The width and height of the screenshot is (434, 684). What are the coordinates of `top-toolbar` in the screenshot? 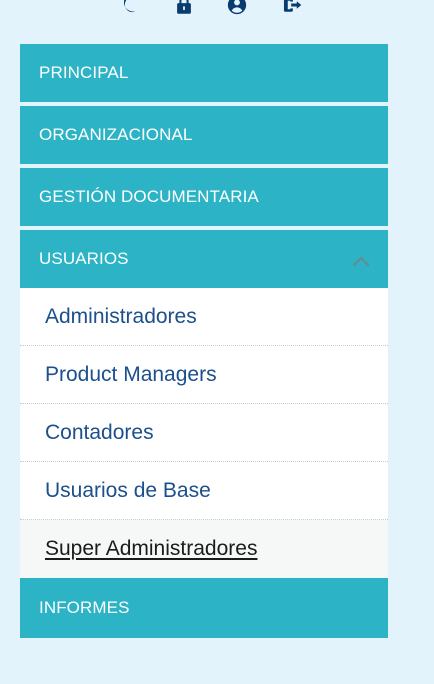 It's located at (217, 10).